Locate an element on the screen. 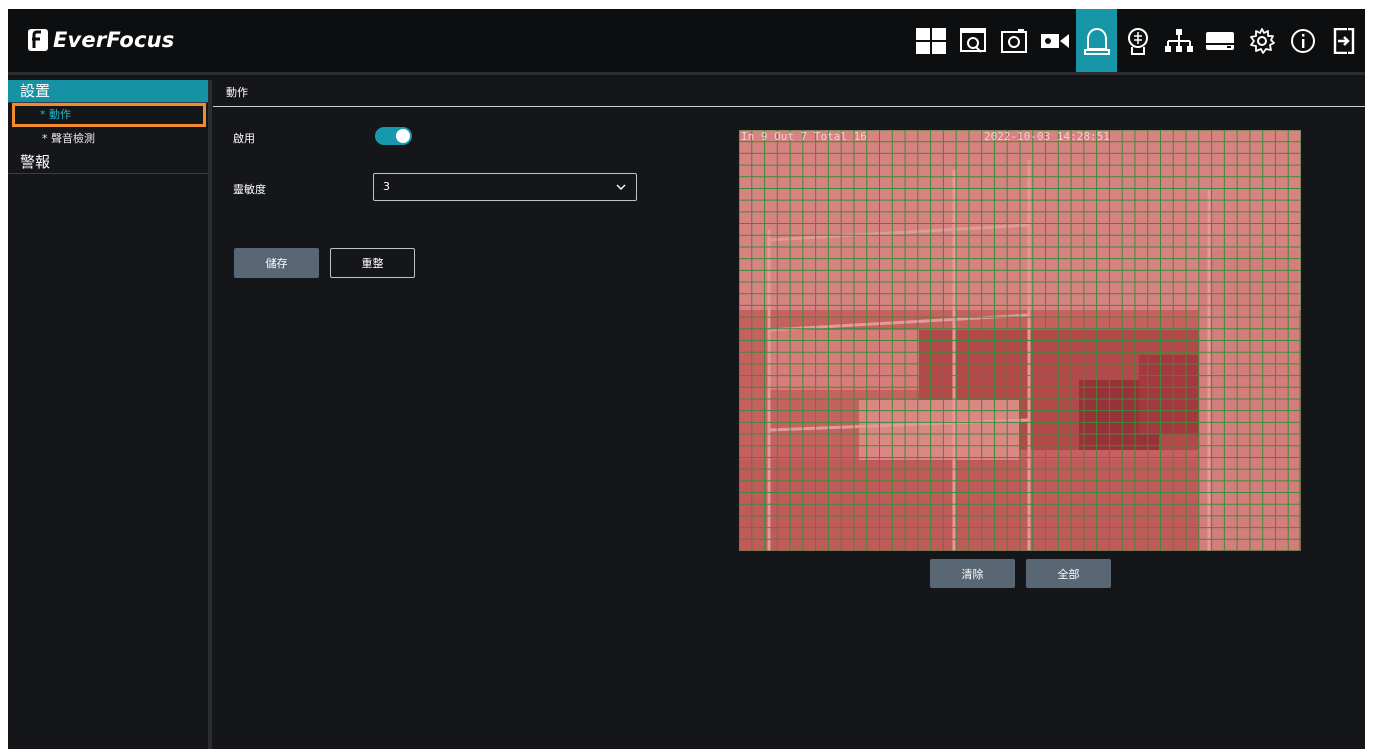 This screenshot has height=749, width=1373. logout-icon is located at coordinates (1344, 40).